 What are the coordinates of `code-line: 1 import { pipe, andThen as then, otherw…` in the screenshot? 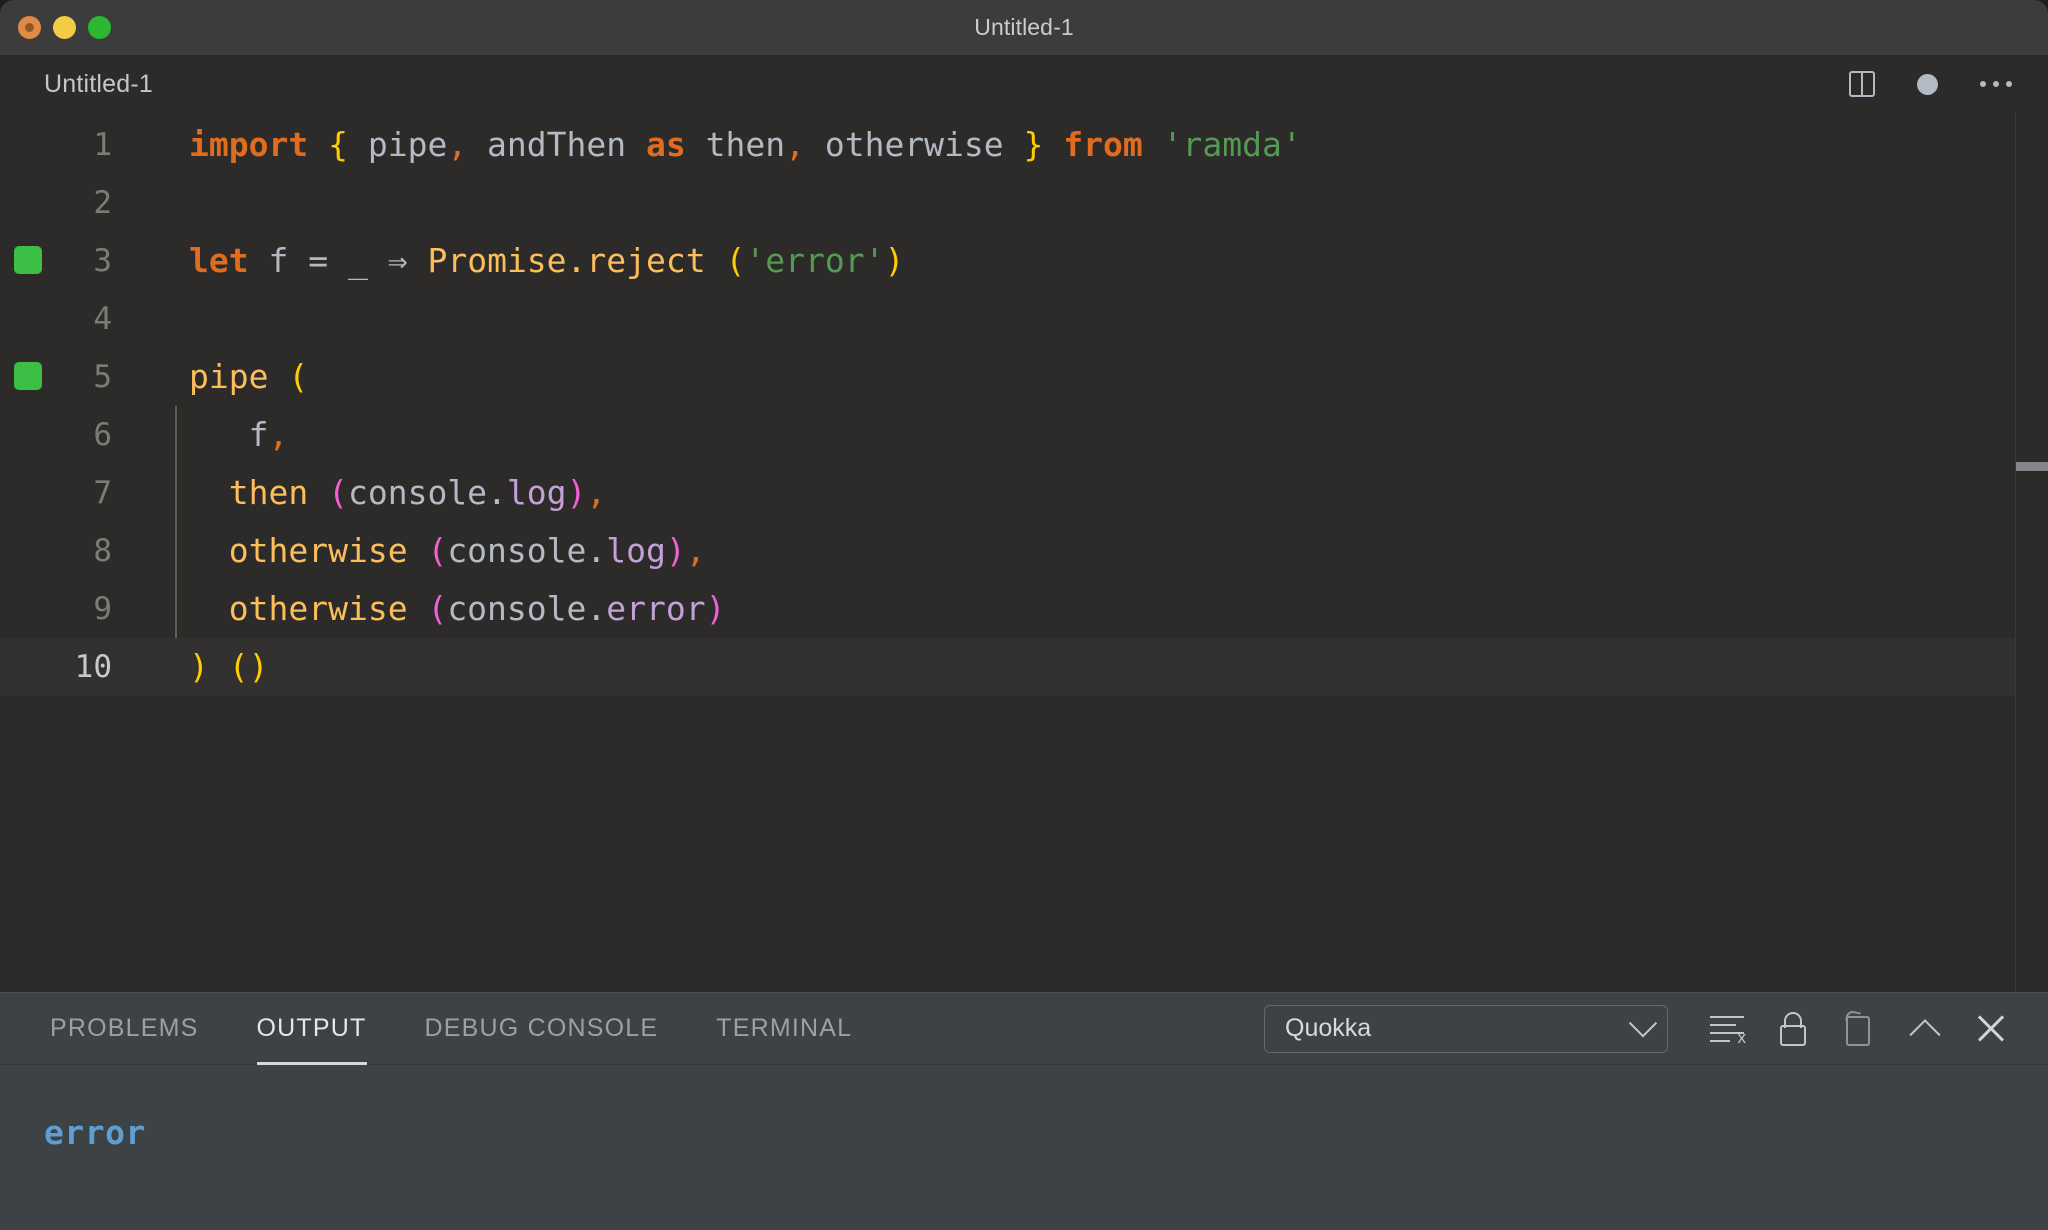 It's located at (1024, 145).